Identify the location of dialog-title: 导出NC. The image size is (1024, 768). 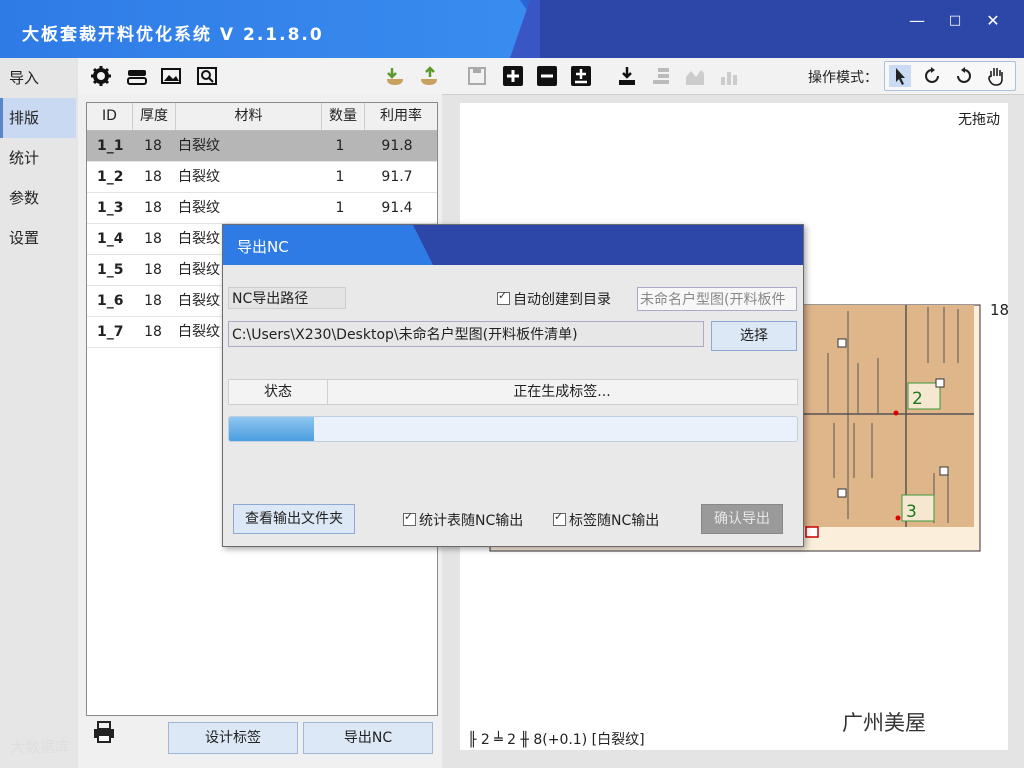
(263, 247).